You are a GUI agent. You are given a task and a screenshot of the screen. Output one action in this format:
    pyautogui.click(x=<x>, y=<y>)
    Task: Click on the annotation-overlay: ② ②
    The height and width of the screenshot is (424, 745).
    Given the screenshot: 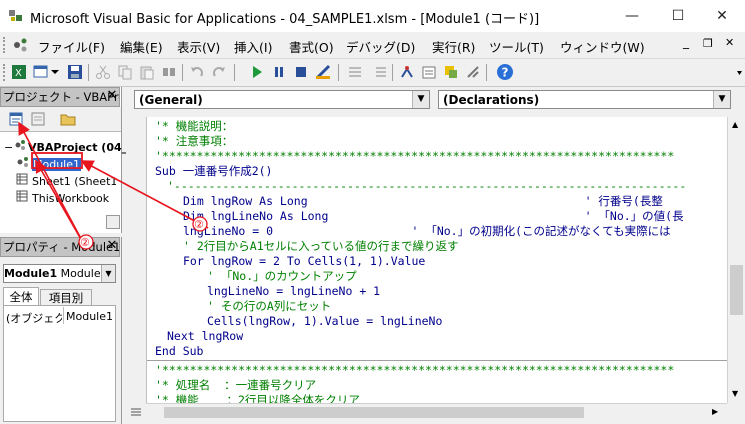 What is the action you would take?
    pyautogui.click(x=113, y=185)
    